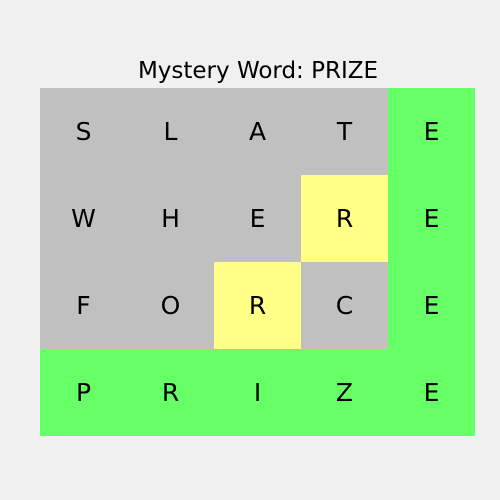 Image resolution: width=500 pixels, height=500 pixels. Describe the element at coordinates (83, 392) in the screenshot. I see `tile: P` at that location.